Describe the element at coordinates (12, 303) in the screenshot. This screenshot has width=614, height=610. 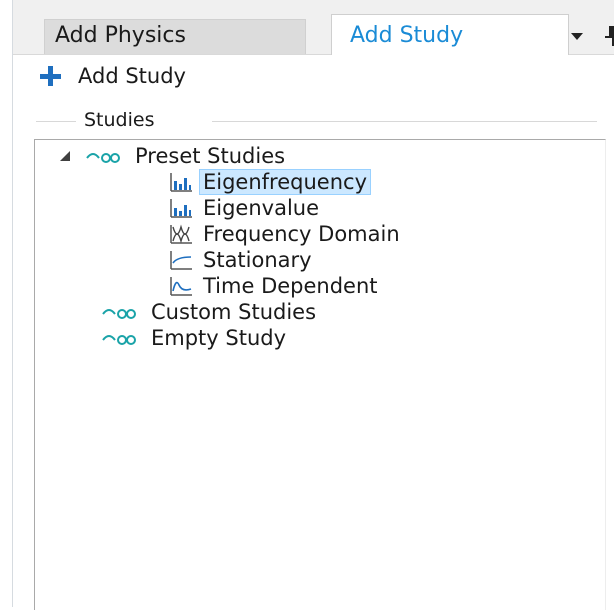
I see `window-frame-left` at that location.